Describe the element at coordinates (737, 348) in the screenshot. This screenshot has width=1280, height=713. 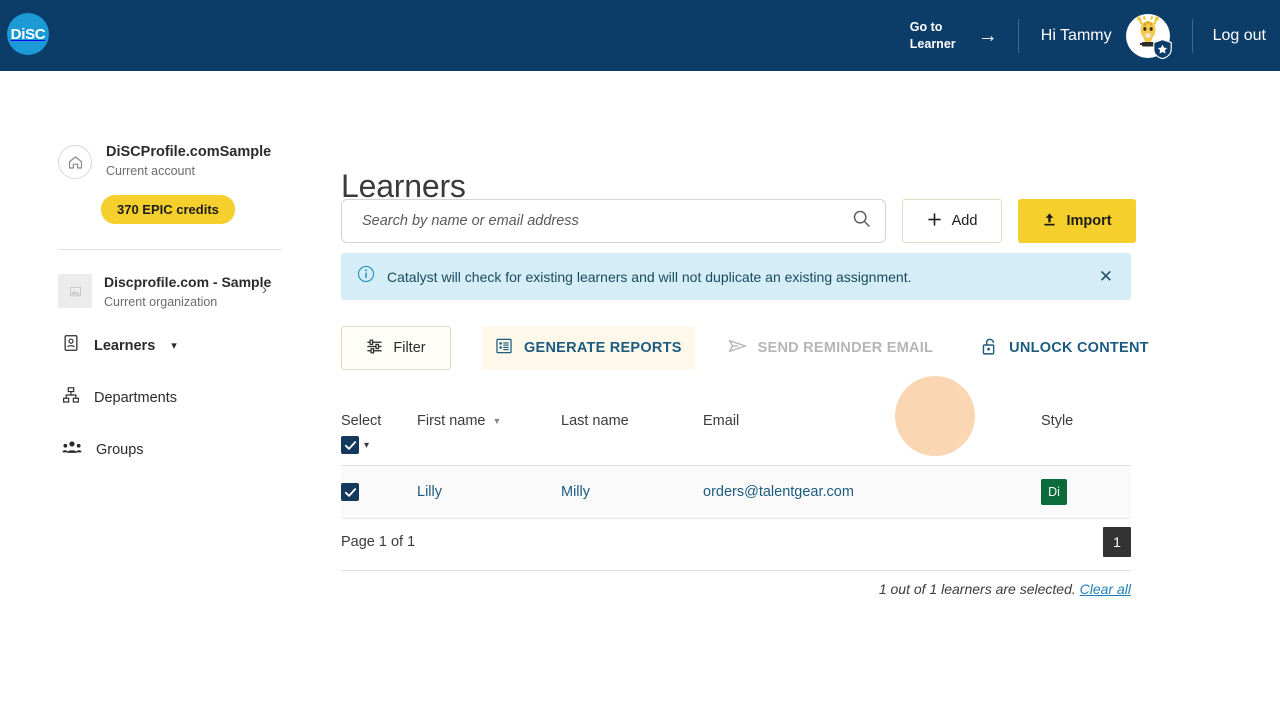
I see `send-paper-plane-icon` at that location.